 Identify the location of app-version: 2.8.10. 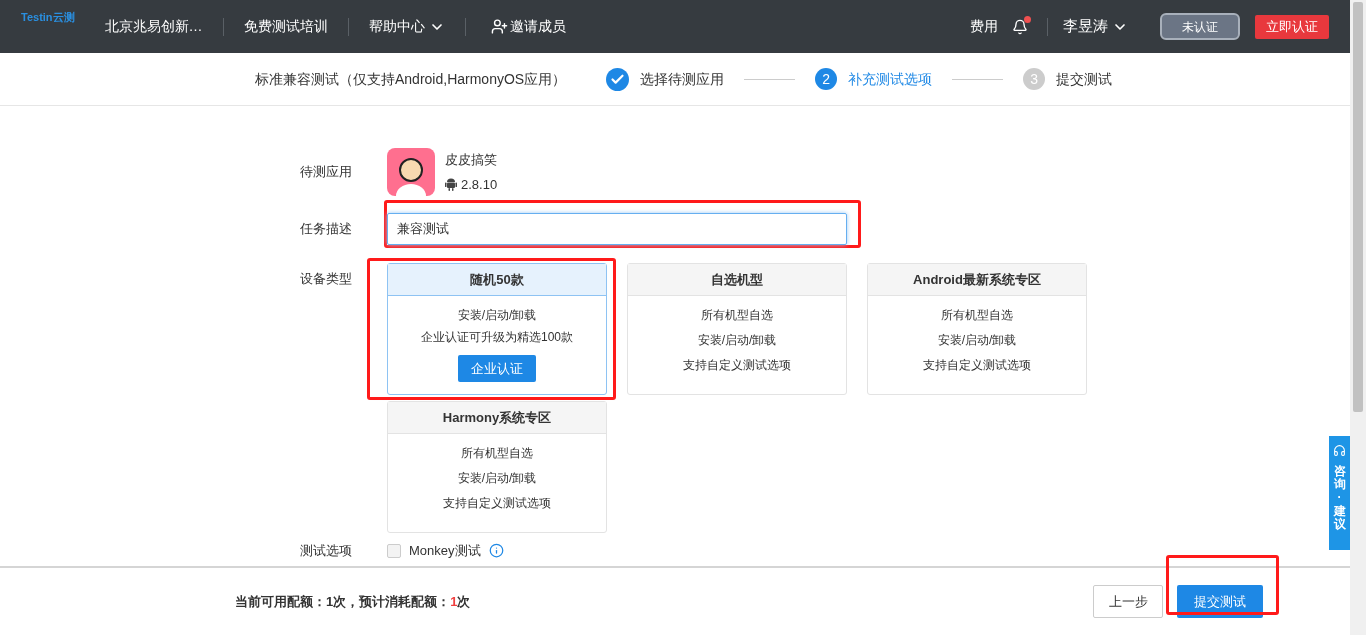
(479, 185).